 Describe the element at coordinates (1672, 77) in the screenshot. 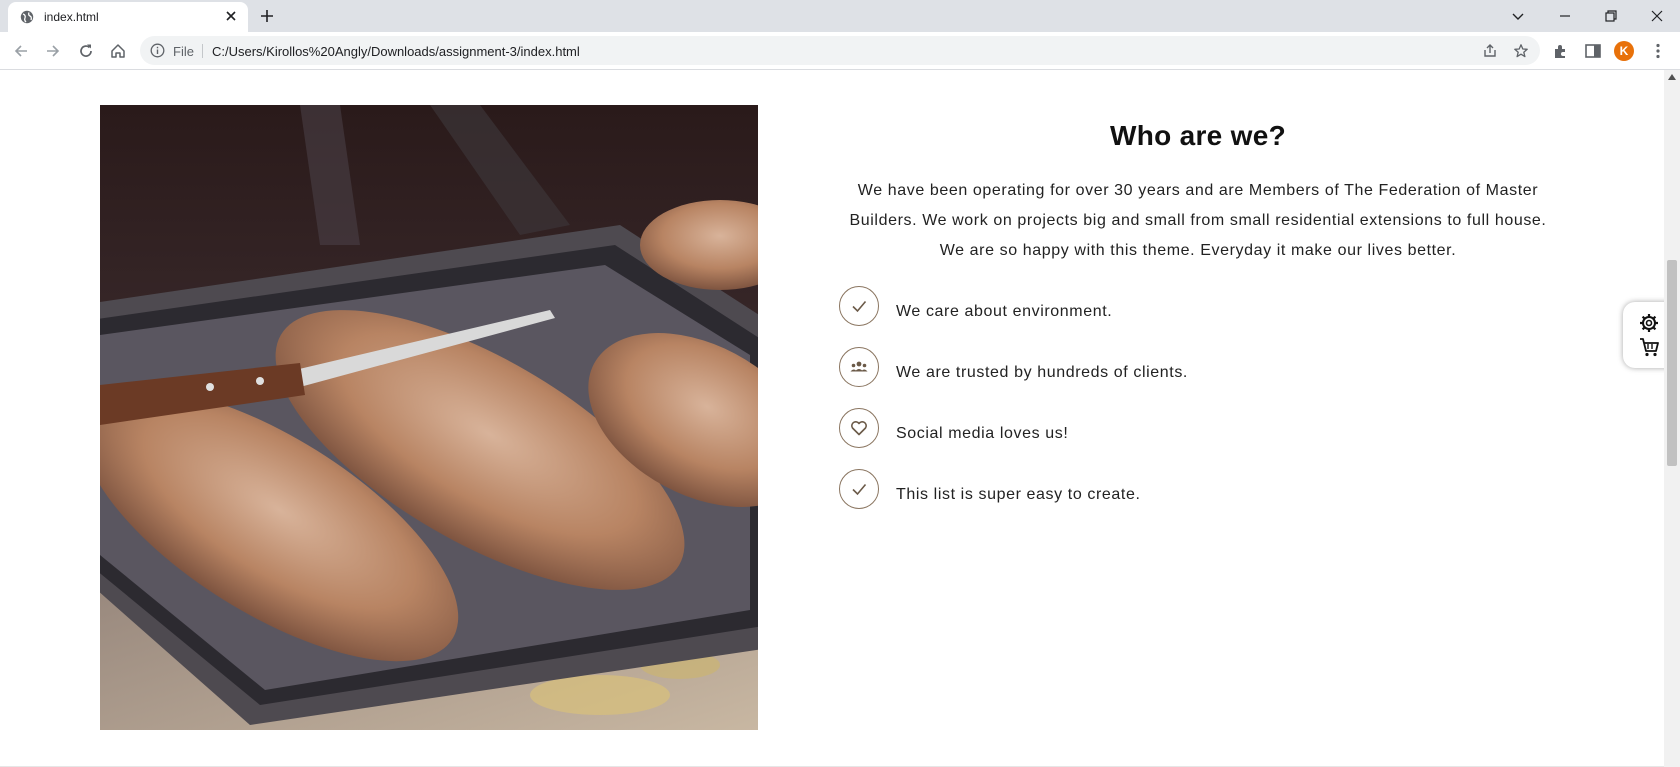

I see `scroll-up-arrow-icon` at that location.